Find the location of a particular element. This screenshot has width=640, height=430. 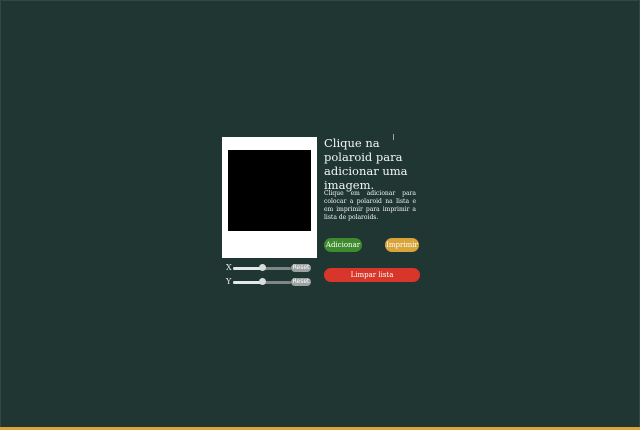

x-slider-thumb is located at coordinates (262, 267).